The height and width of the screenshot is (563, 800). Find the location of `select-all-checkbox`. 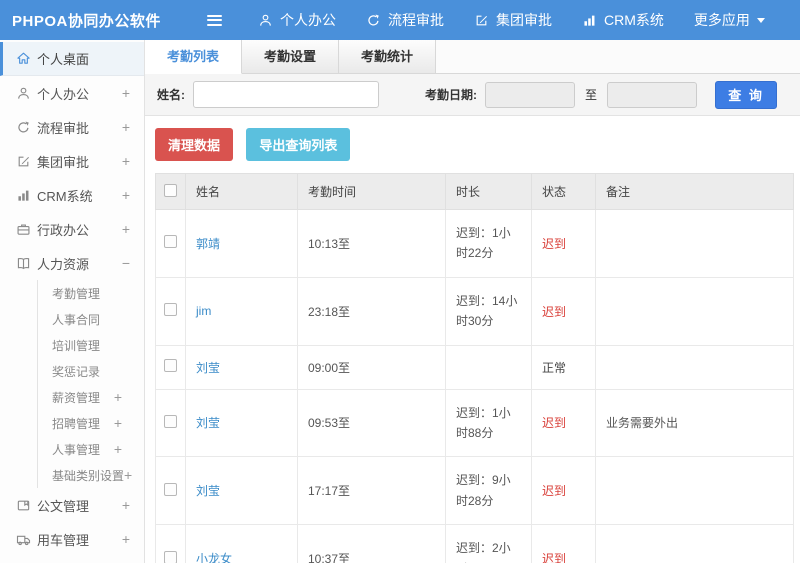

select-all-checkbox is located at coordinates (170, 190).